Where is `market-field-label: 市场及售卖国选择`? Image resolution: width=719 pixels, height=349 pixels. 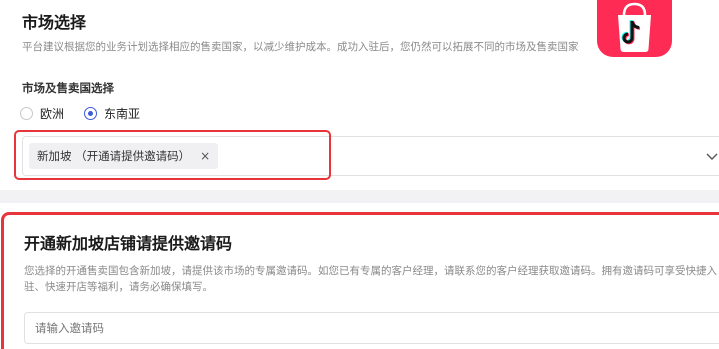
market-field-label: 市场及售卖国选择 is located at coordinates (68, 88).